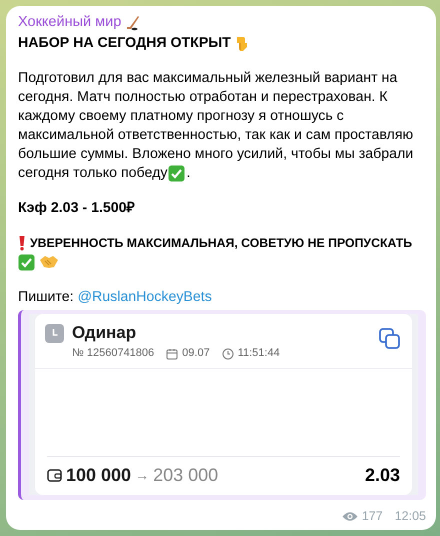 The height and width of the screenshot is (536, 440). What do you see at coordinates (93, 173) in the screenshot?
I see `message-line: сегодня только победу` at bounding box center [93, 173].